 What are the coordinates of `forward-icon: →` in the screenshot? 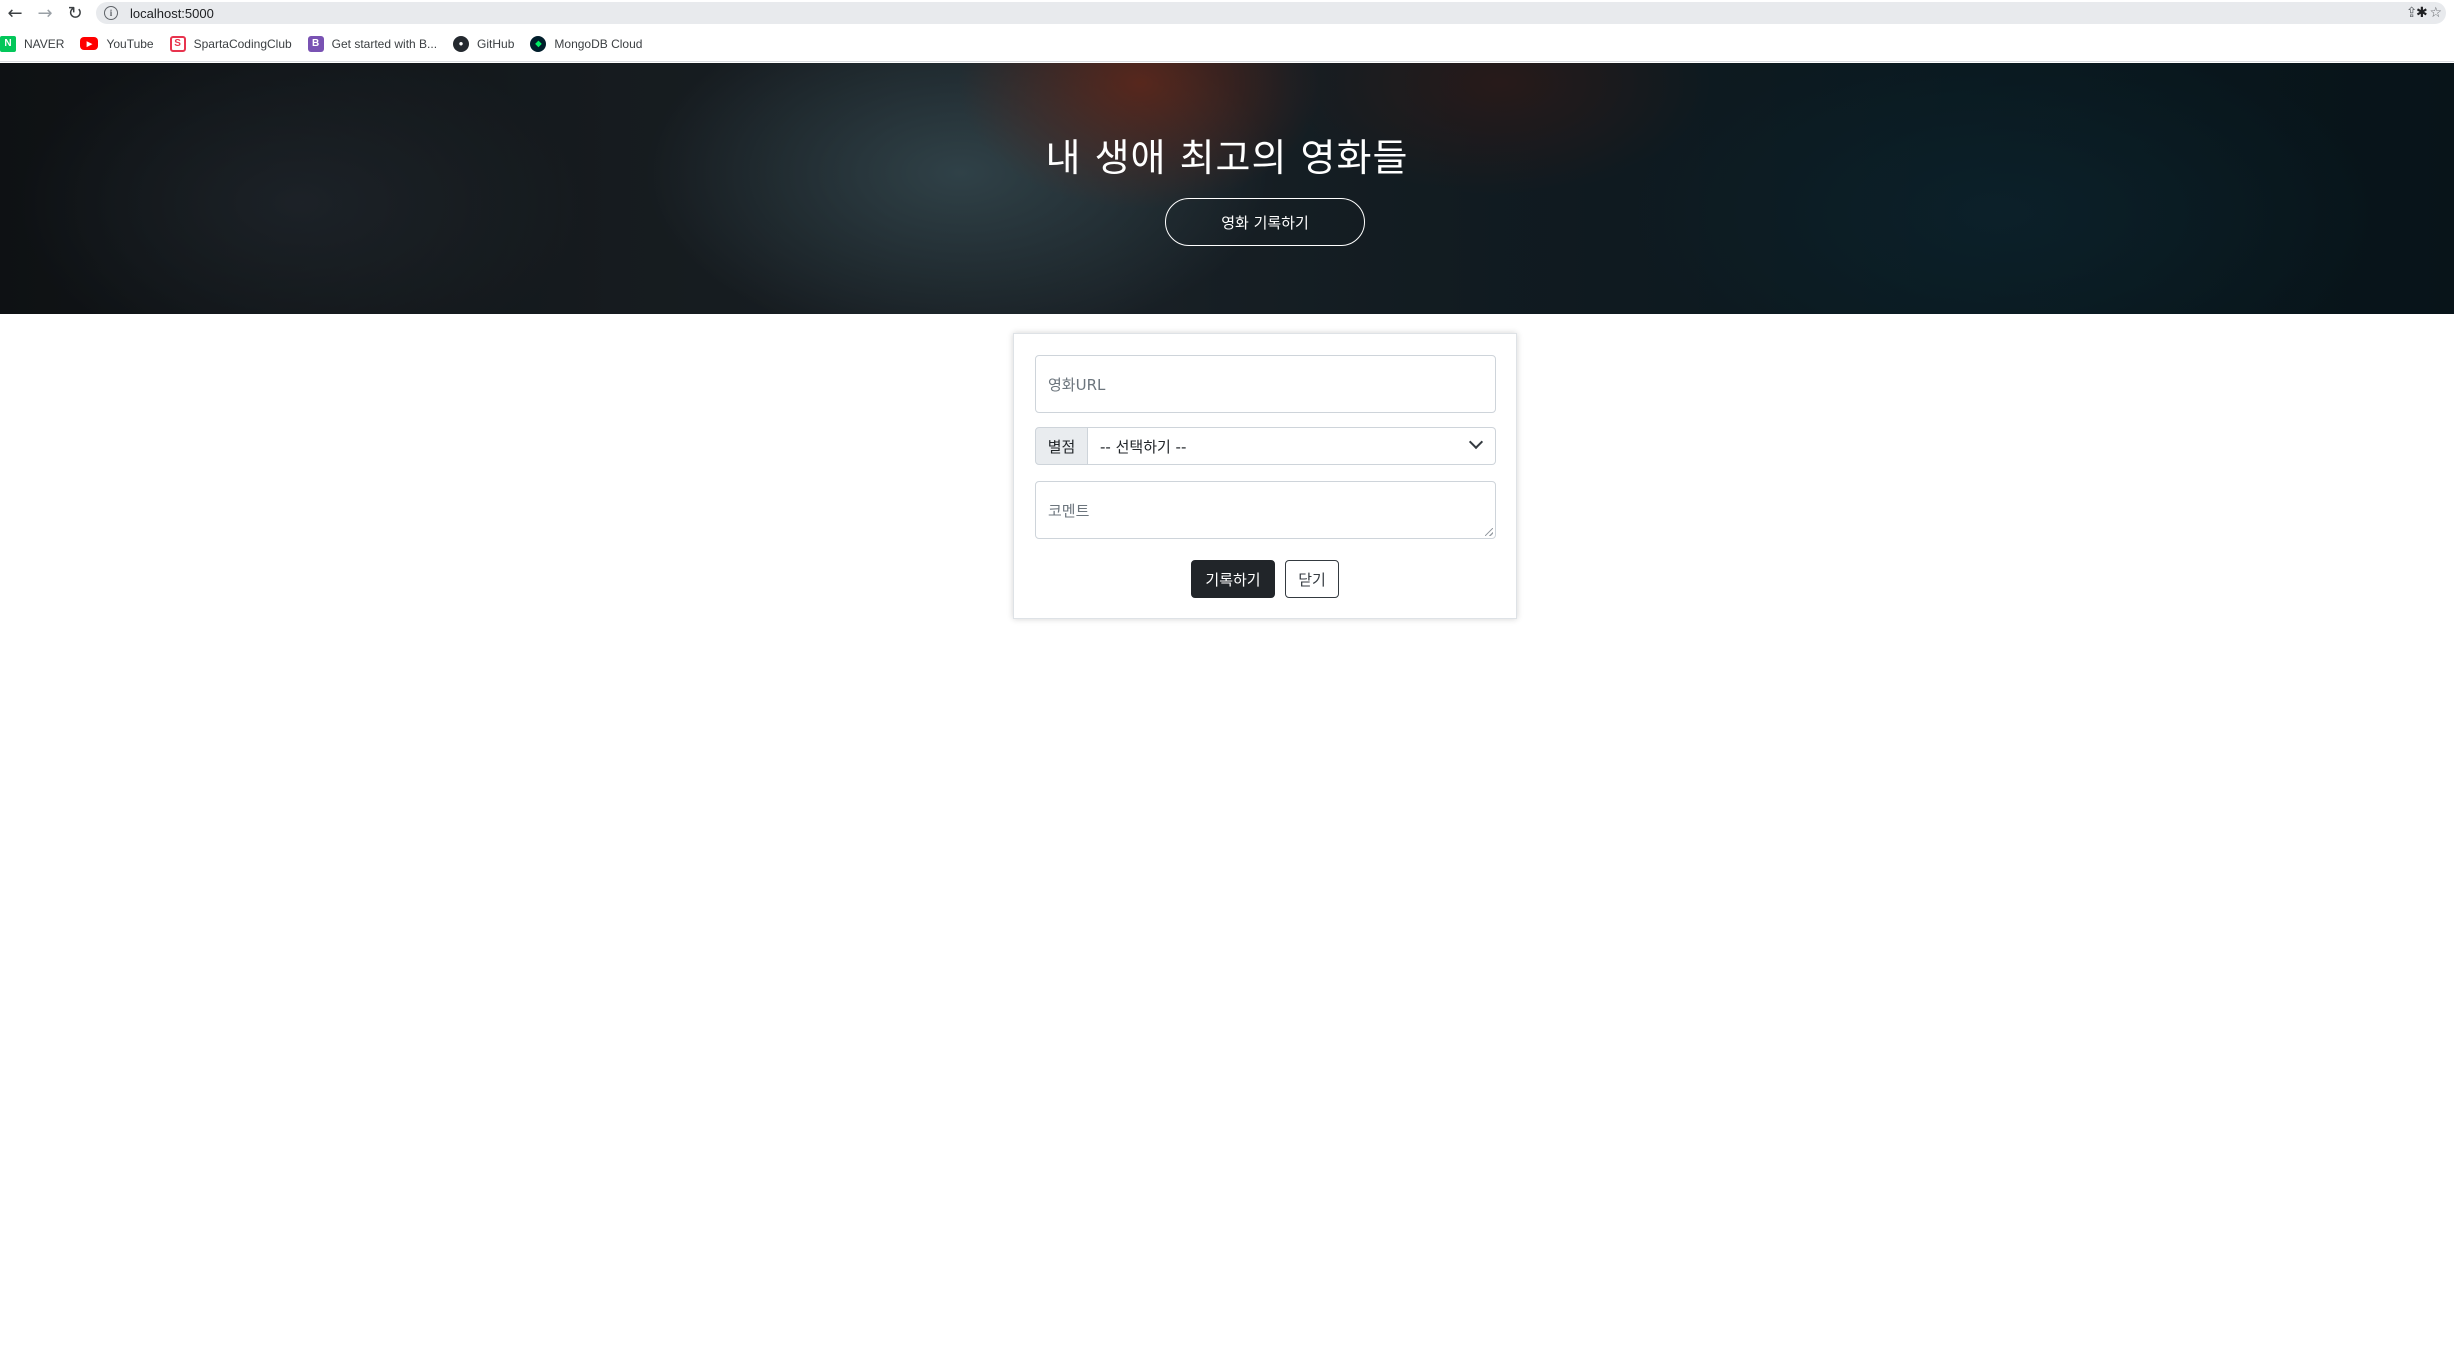 It's located at (45, 13).